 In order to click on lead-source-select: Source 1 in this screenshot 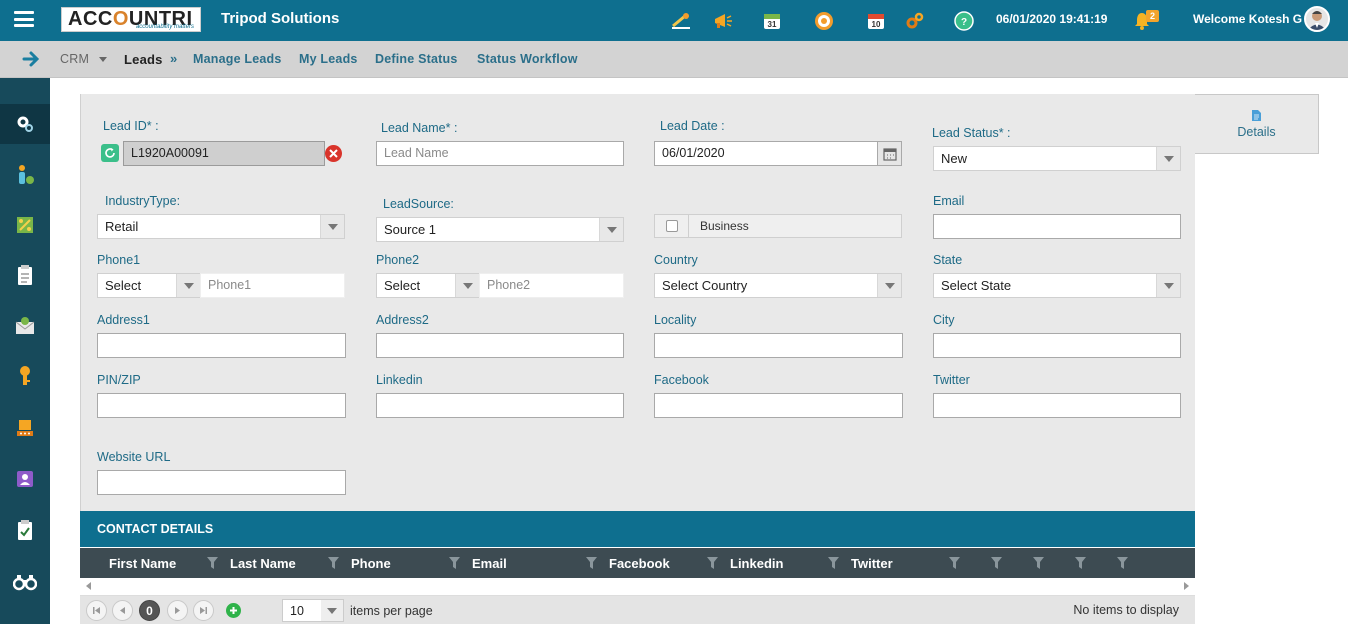, I will do `click(500, 229)`.